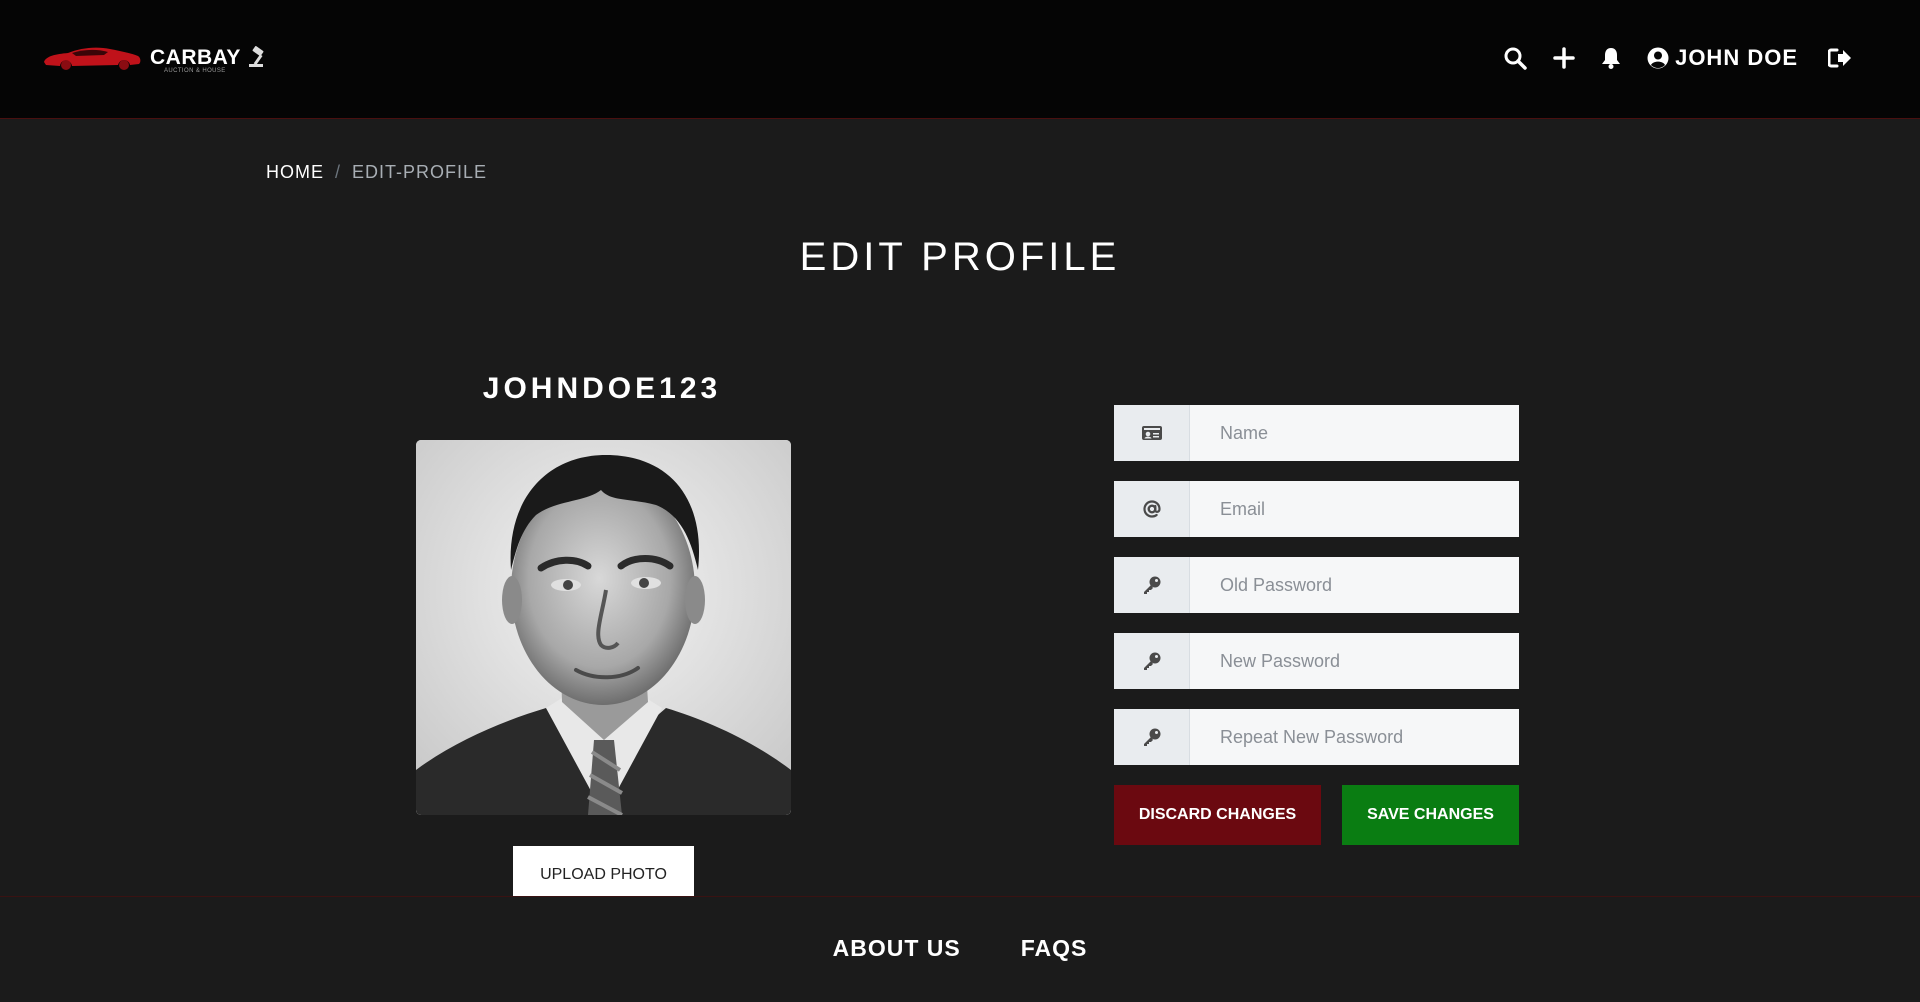  I want to click on gavel-icon, so click(256, 56).